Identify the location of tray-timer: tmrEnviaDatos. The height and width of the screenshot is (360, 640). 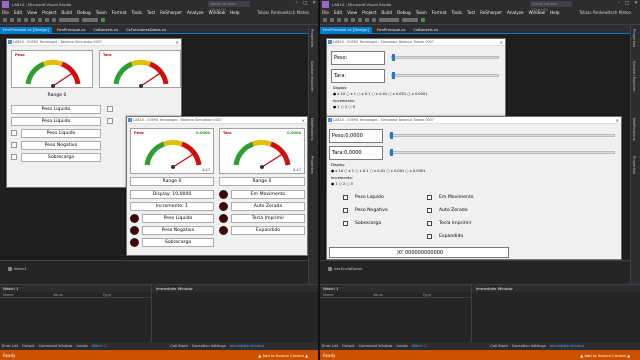
(345, 268).